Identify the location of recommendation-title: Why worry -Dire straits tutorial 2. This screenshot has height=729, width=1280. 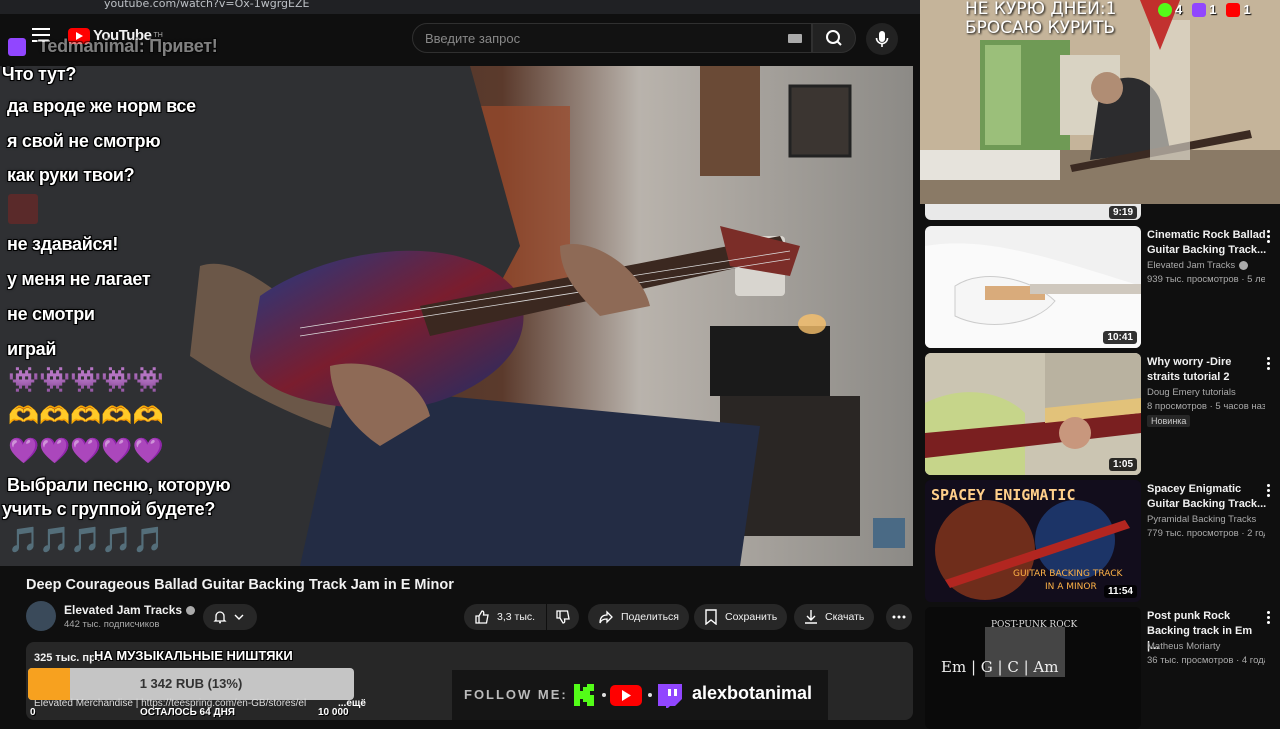
(1207, 370).